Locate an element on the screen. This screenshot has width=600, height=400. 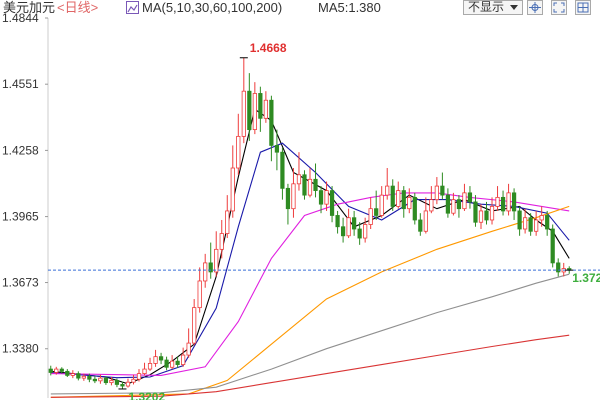
last-price-label: 1.3728 is located at coordinates (586, 278).